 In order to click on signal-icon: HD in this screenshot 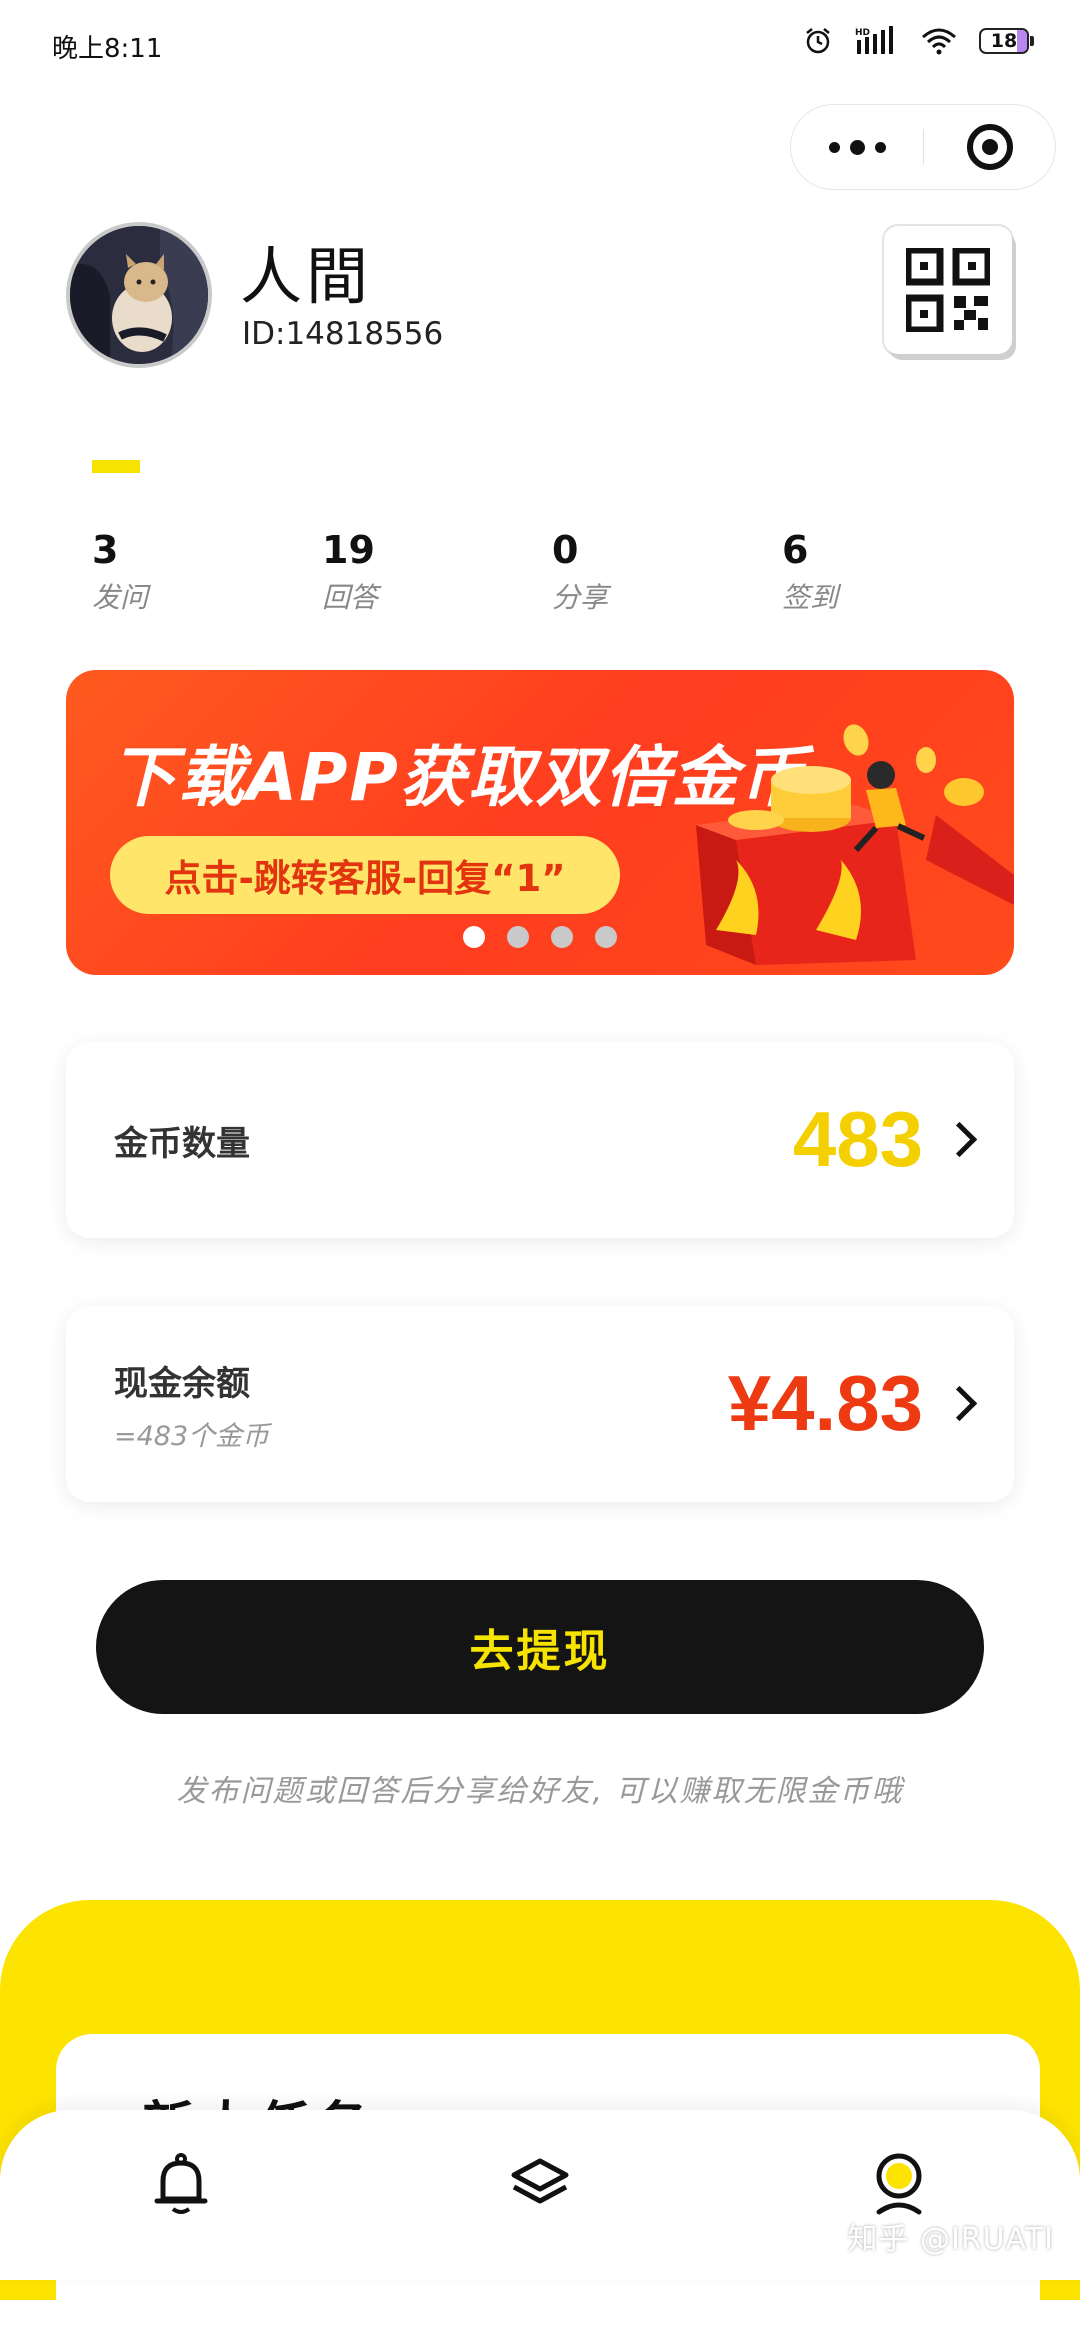, I will do `click(874, 40)`.